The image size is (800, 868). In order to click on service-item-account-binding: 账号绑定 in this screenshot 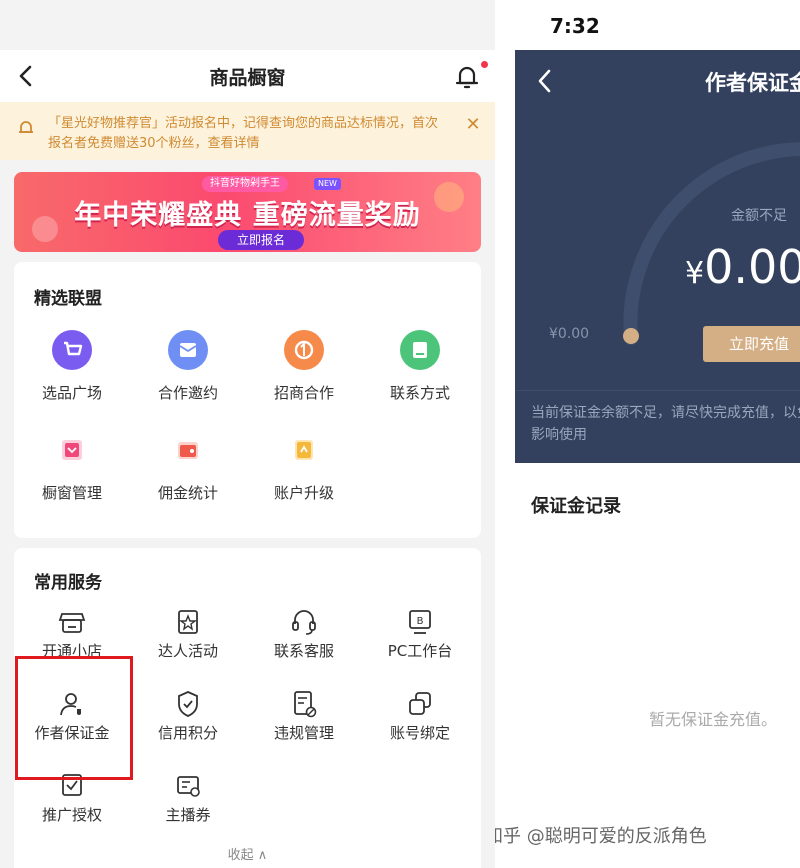, I will do `click(420, 716)`.